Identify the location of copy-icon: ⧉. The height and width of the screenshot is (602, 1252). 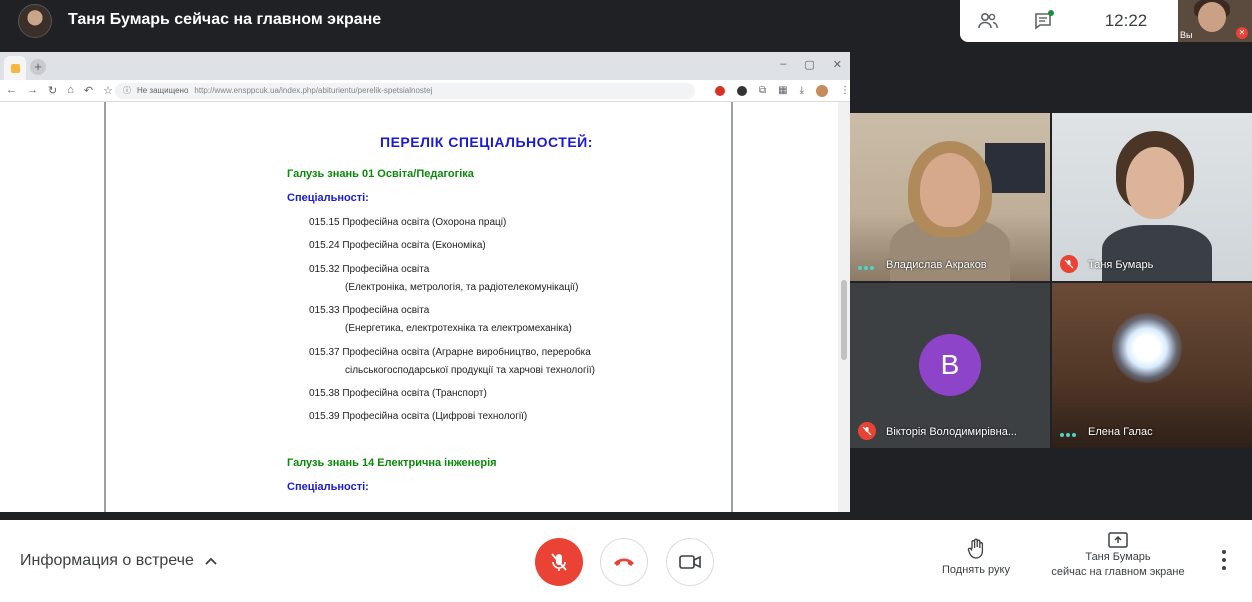
(762, 90).